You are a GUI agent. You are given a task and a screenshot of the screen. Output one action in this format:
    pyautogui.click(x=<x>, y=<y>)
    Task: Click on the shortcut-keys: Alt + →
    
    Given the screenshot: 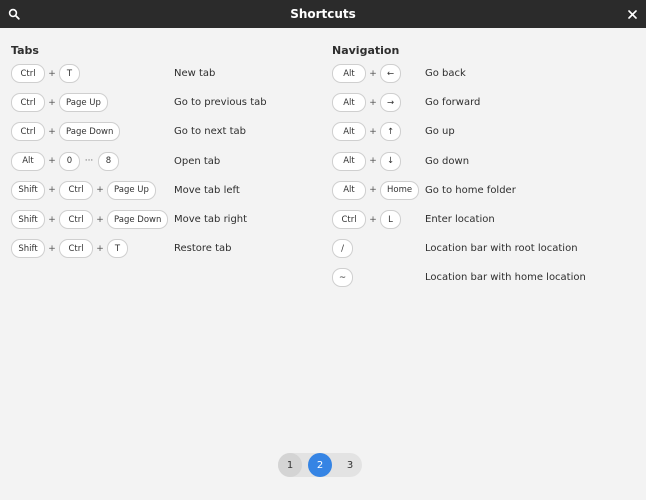 What is the action you would take?
    pyautogui.click(x=367, y=103)
    